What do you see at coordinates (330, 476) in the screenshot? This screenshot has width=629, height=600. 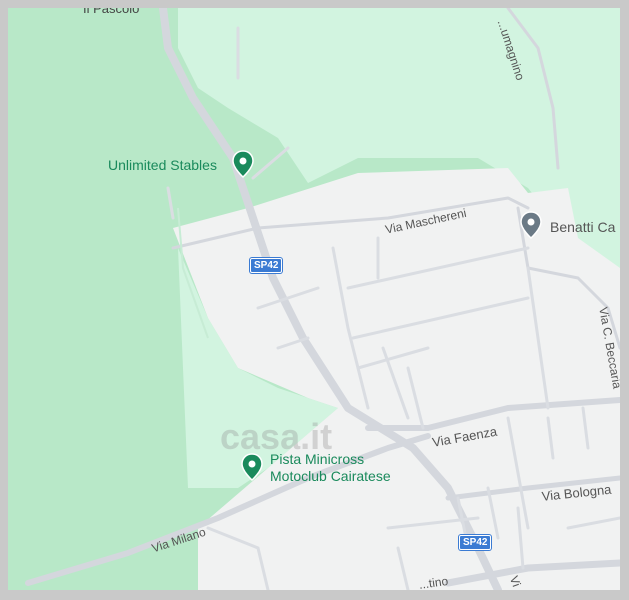 I see `poi-label-motoclub: Motoclub Cairatese` at bounding box center [330, 476].